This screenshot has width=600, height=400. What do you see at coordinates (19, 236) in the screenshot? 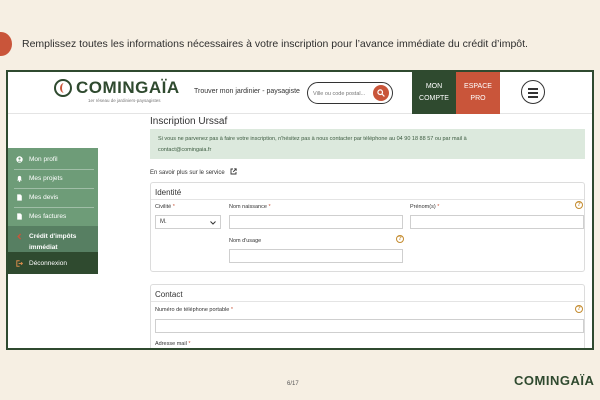
I see `chevron-left-icon` at bounding box center [19, 236].